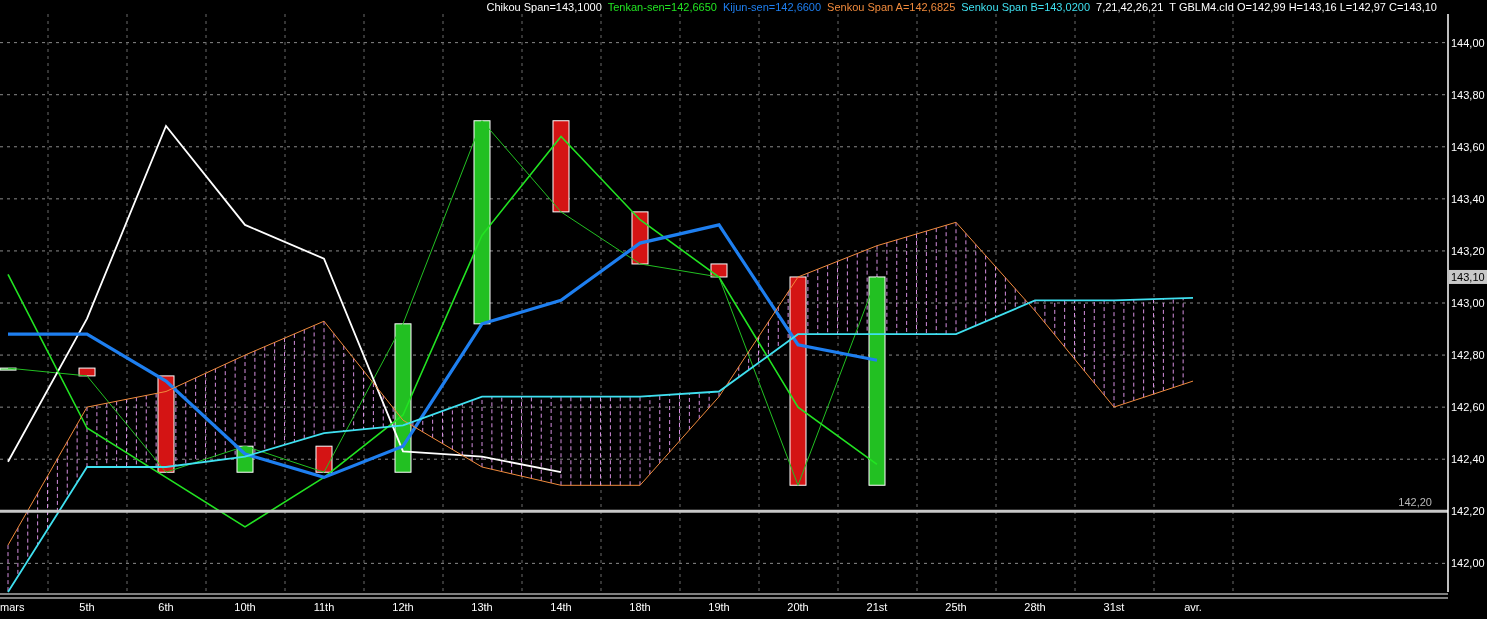  I want to click on indicator-readout: Chikou Span=143,1000, so click(544, 7).